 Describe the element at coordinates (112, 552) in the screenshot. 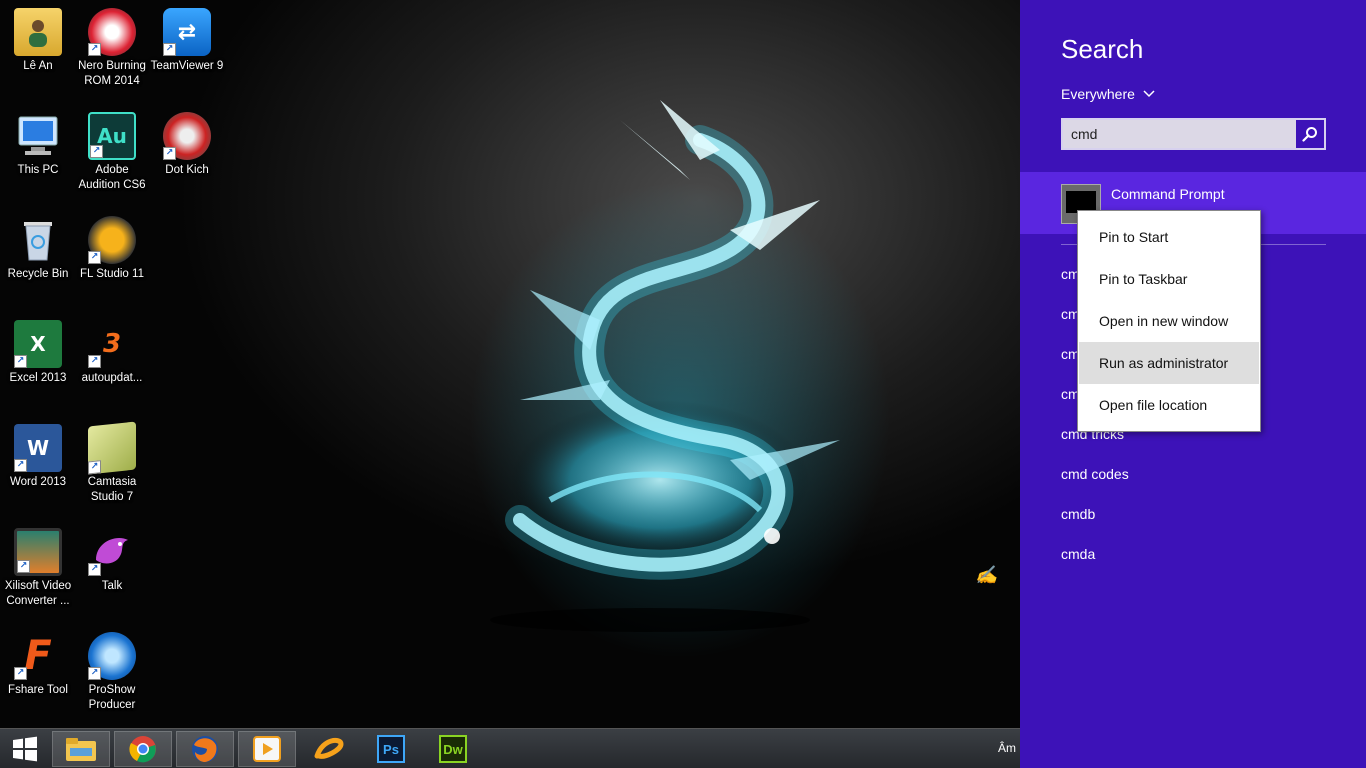

I see `talk-dolphin-icon: ↗` at that location.